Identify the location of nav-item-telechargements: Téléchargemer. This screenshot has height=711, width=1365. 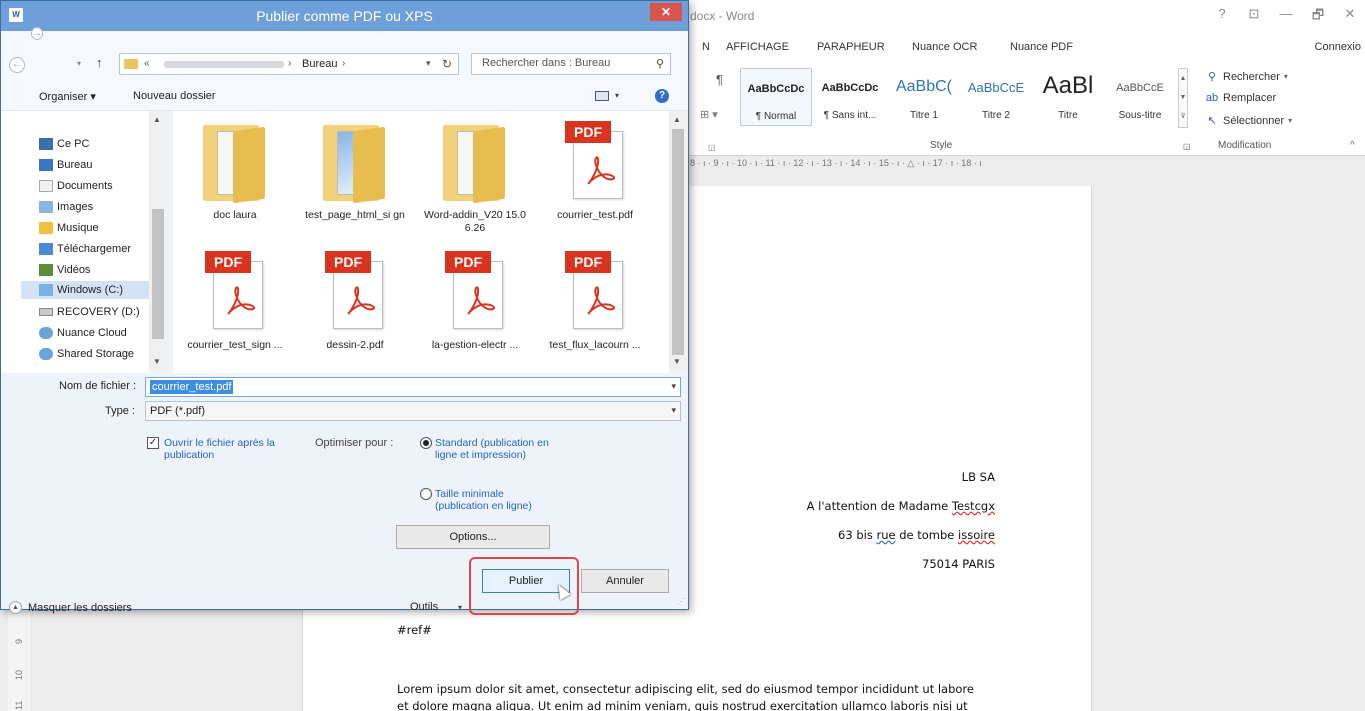
(85, 249).